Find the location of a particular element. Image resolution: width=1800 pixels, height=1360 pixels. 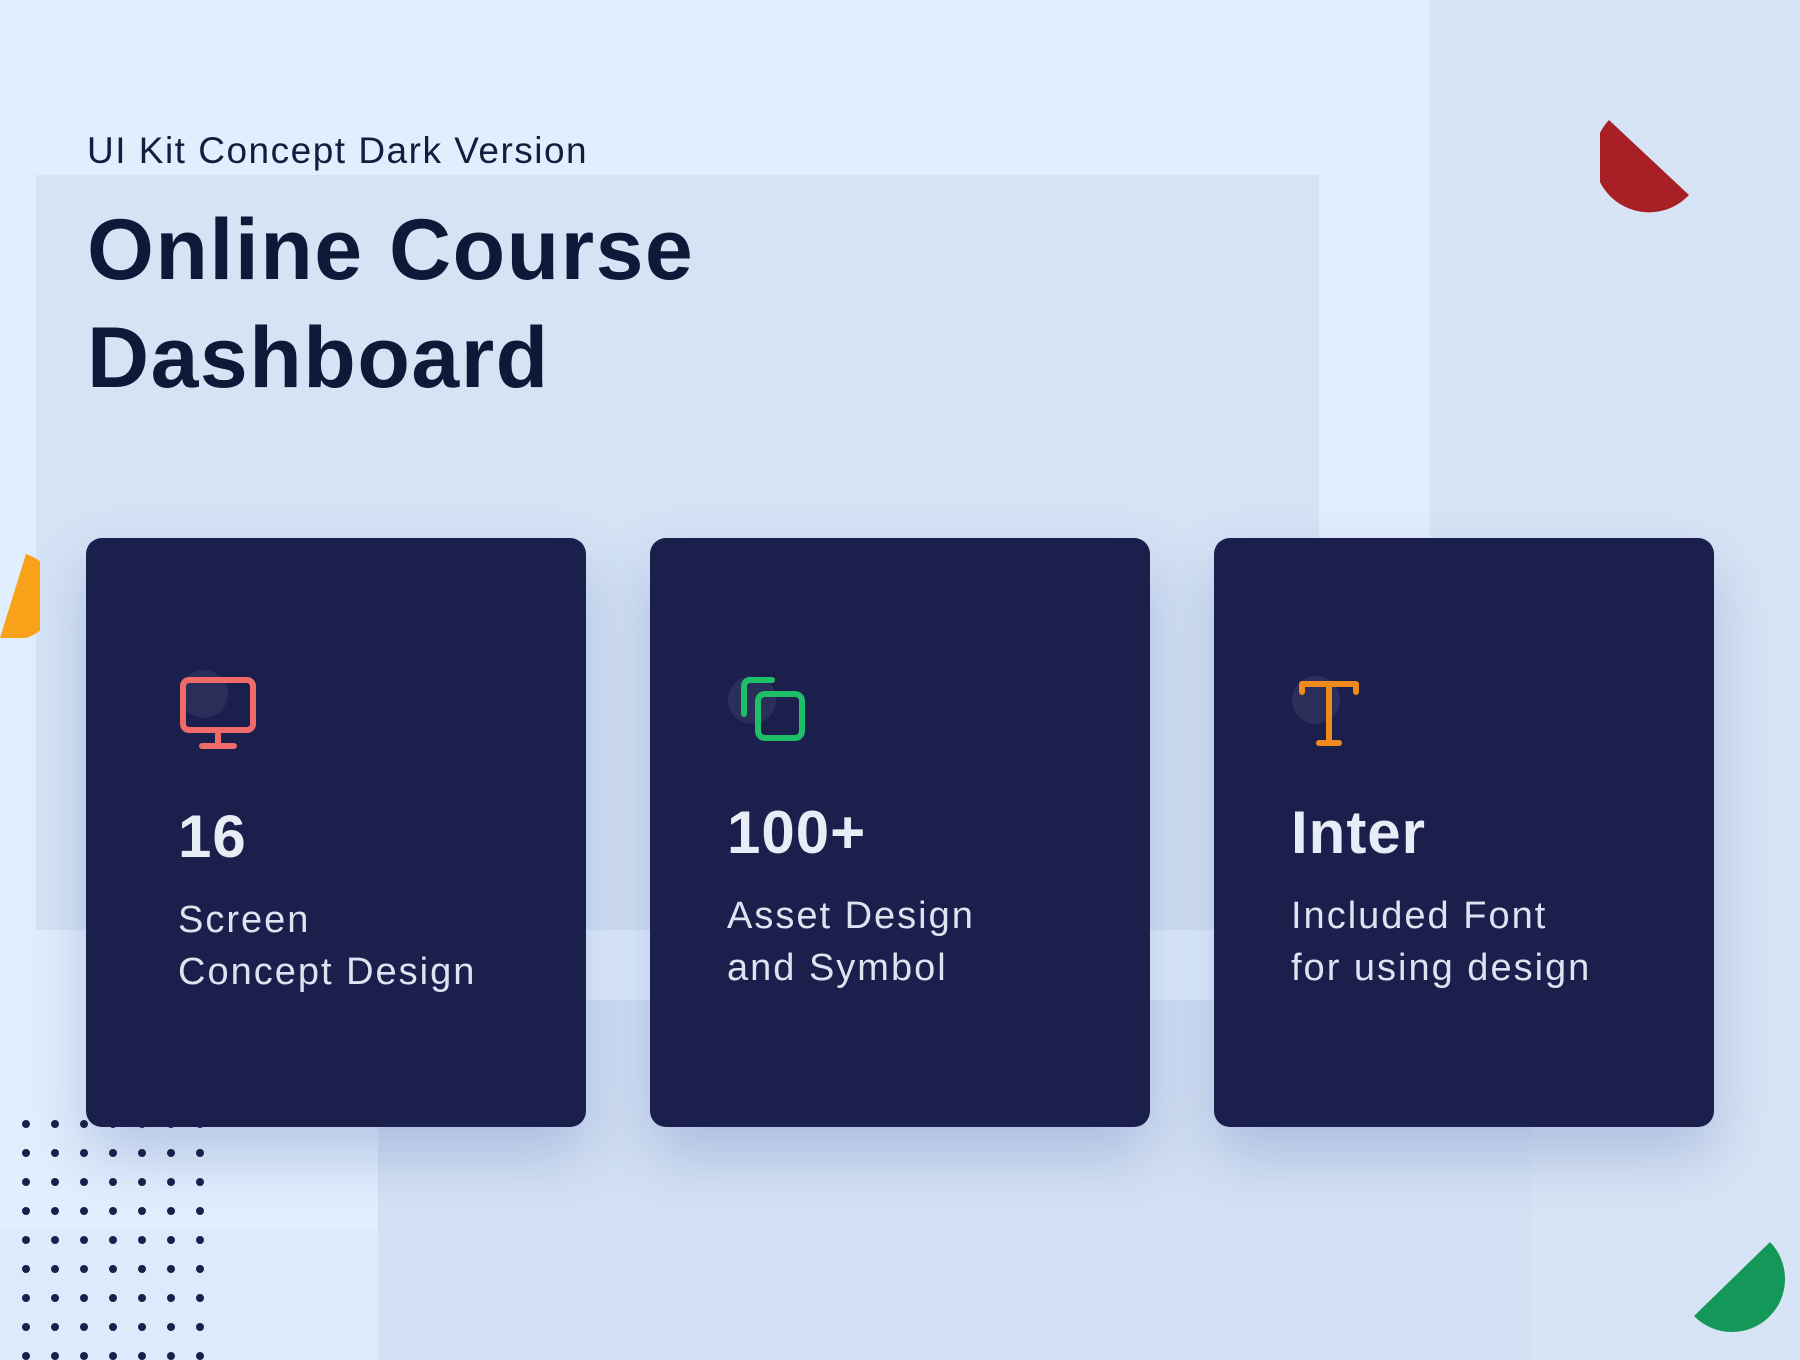

type-icon is located at coordinates (1336, 714).